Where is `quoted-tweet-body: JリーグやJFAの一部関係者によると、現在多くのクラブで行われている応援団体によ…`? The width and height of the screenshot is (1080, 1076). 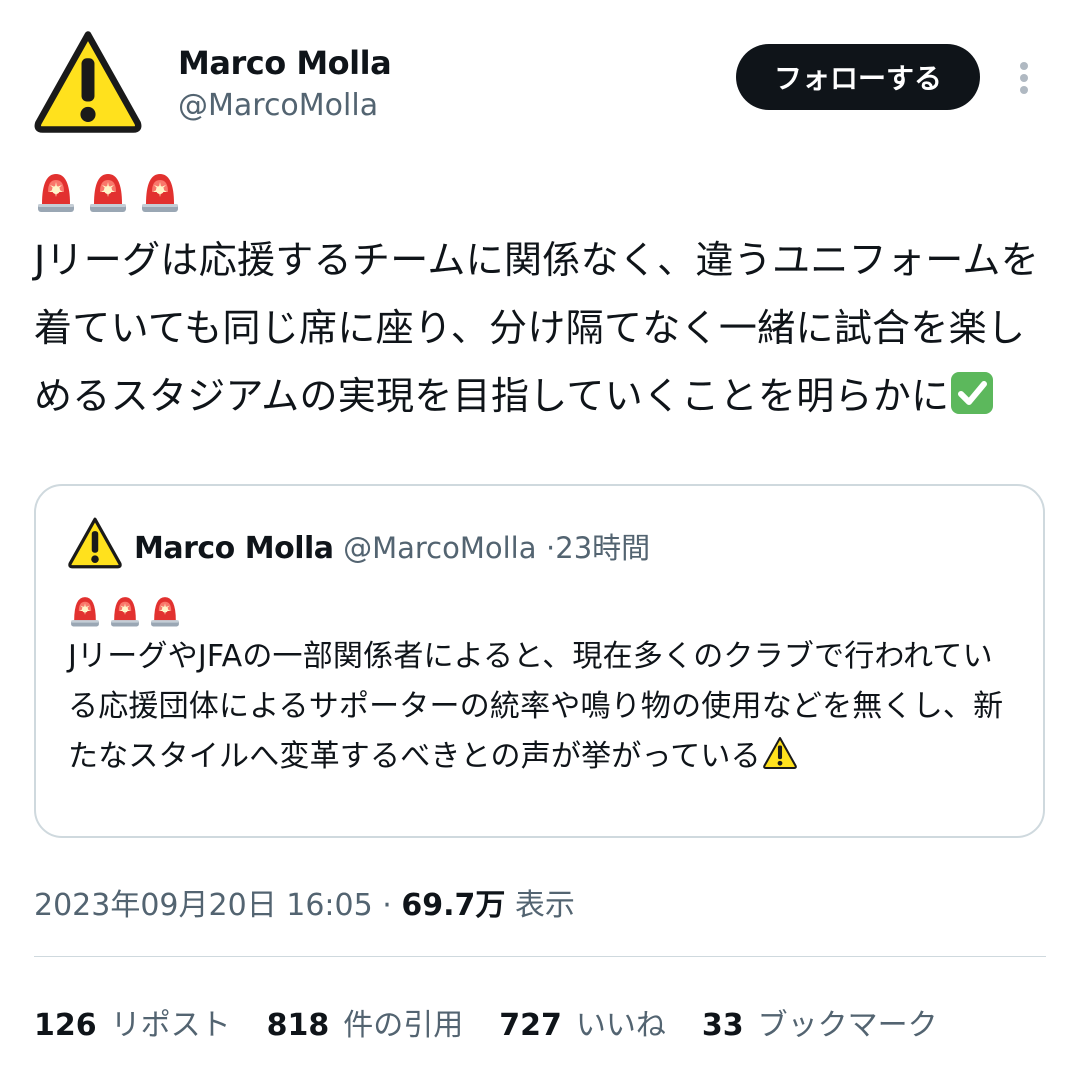
quoted-tweet-body: JリーグやJFAの一部関係者によると、現在多くのクラブで行われている応援団体によ… is located at coordinates (536, 706).